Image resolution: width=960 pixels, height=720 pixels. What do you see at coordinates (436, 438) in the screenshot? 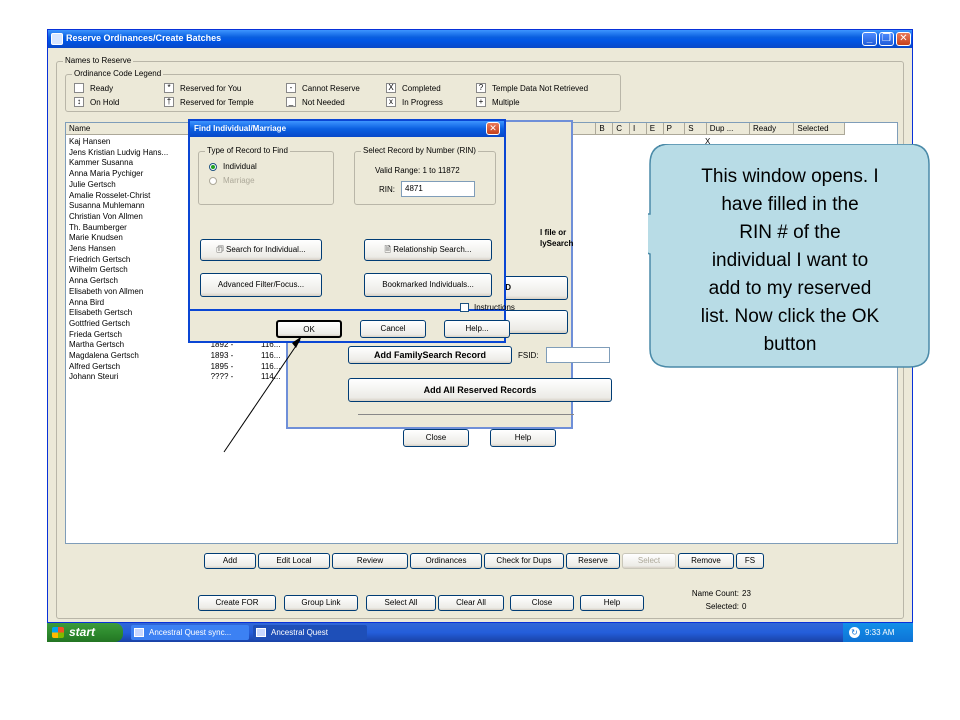
I see `add-dialog-close-button: Close` at bounding box center [436, 438].